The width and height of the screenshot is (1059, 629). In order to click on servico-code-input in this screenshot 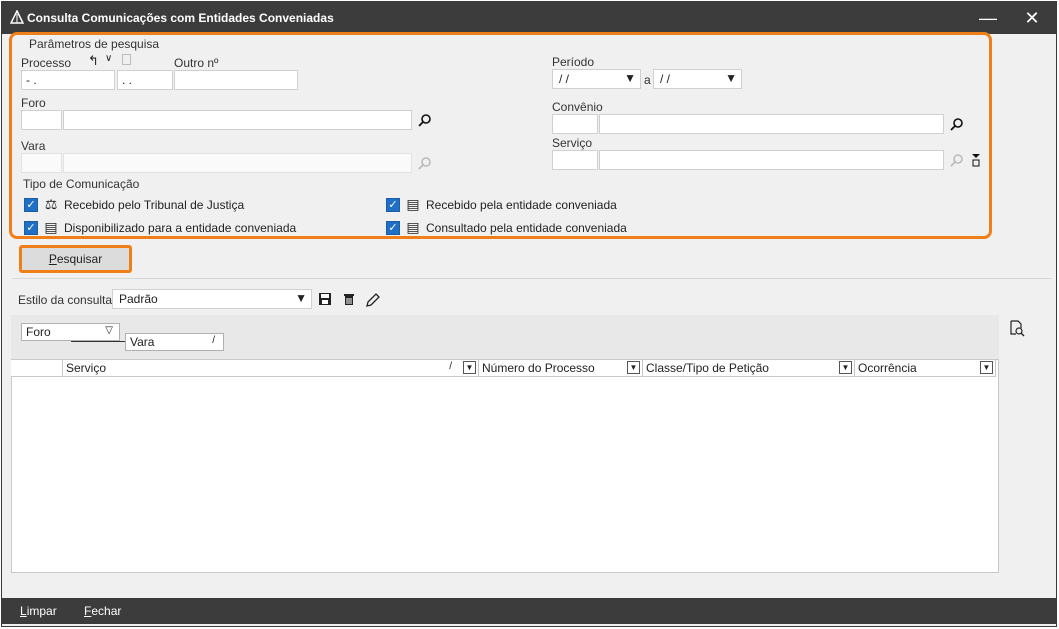, I will do `click(575, 160)`.